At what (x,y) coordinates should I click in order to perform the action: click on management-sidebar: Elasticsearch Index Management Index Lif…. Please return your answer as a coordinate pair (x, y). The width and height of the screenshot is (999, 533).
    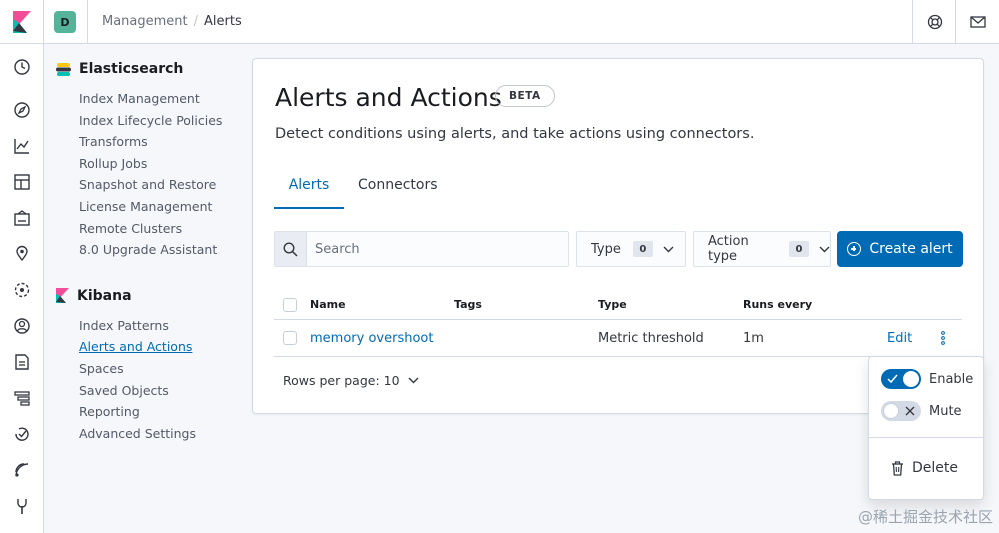
    Looking at the image, I should click on (151, 251).